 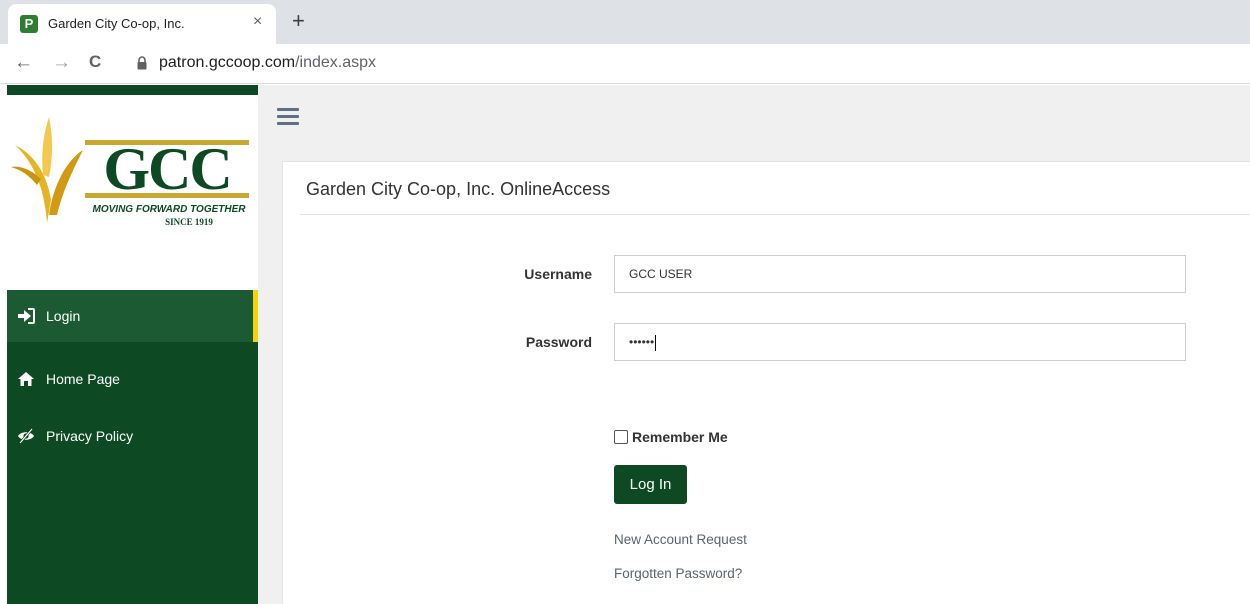 What do you see at coordinates (29, 24) in the screenshot?
I see `favicon-icon: P` at bounding box center [29, 24].